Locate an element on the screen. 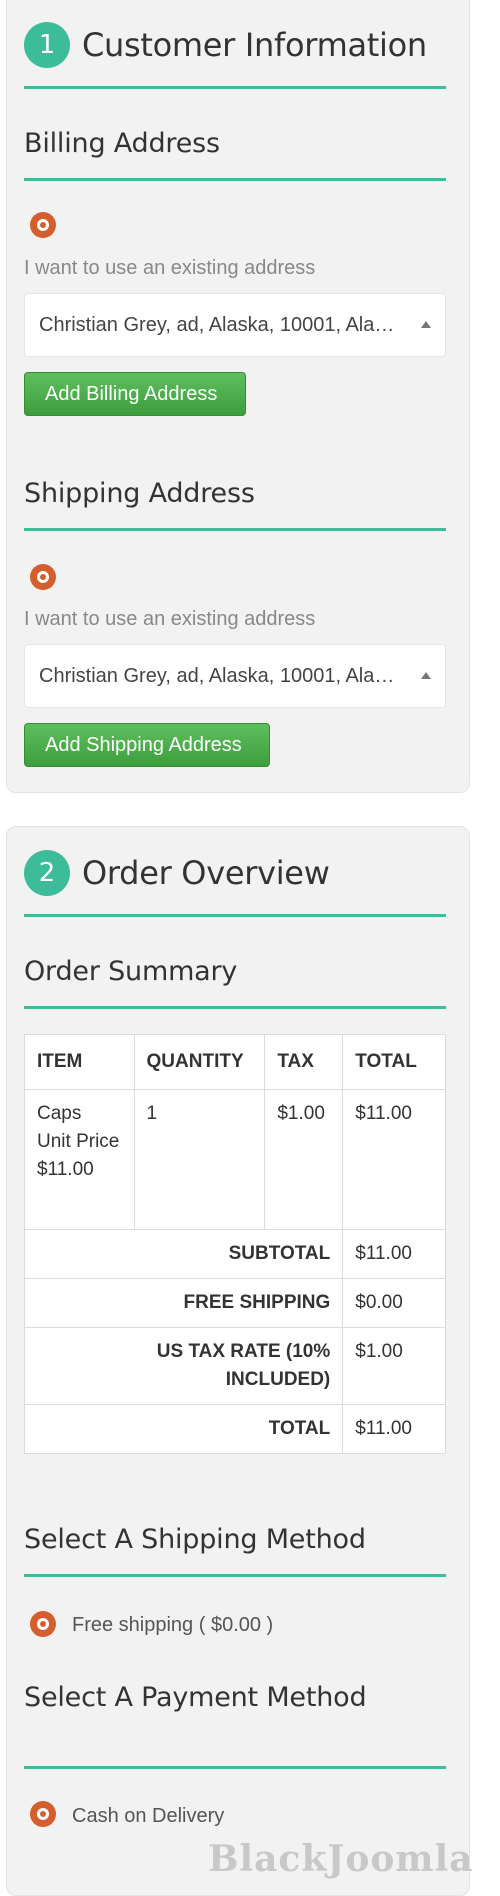  payment-method-divider is located at coordinates (235, 1767).